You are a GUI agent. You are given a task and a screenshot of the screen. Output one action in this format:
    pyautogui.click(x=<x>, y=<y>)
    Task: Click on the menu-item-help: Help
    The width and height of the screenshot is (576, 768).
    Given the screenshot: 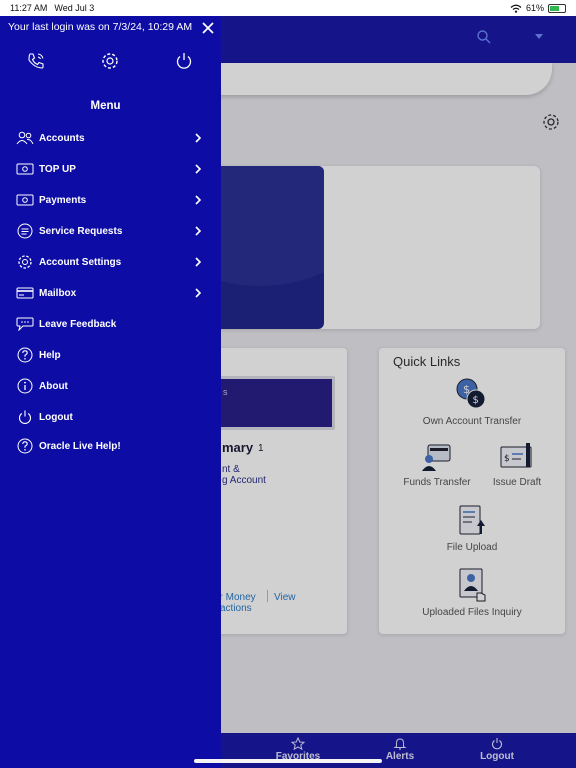 What is the action you would take?
    pyautogui.click(x=111, y=355)
    